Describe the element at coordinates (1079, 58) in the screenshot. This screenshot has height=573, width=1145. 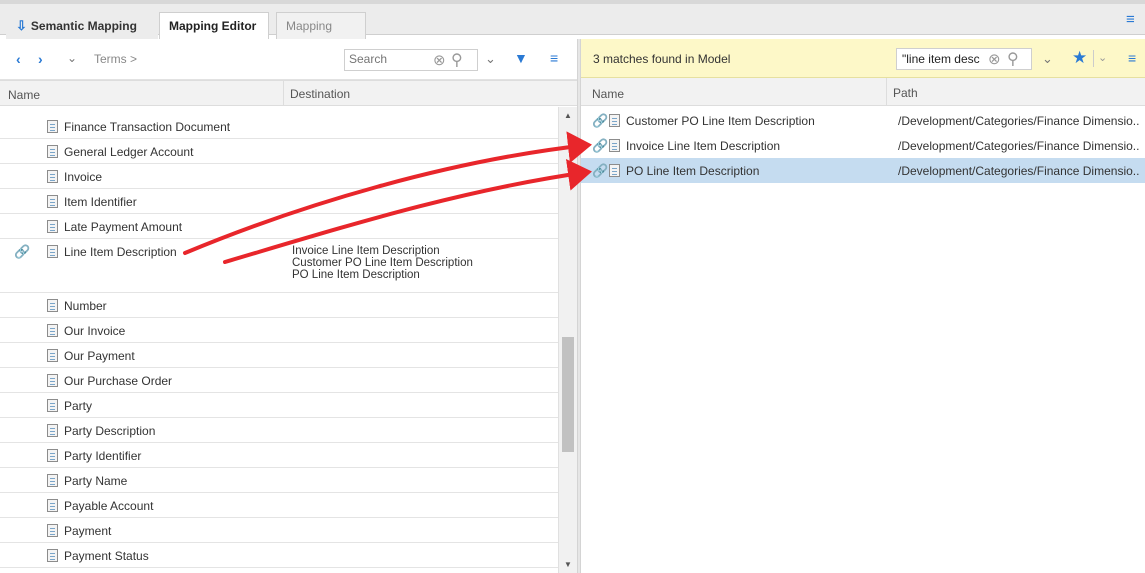
I see `star-icon: ★` at that location.